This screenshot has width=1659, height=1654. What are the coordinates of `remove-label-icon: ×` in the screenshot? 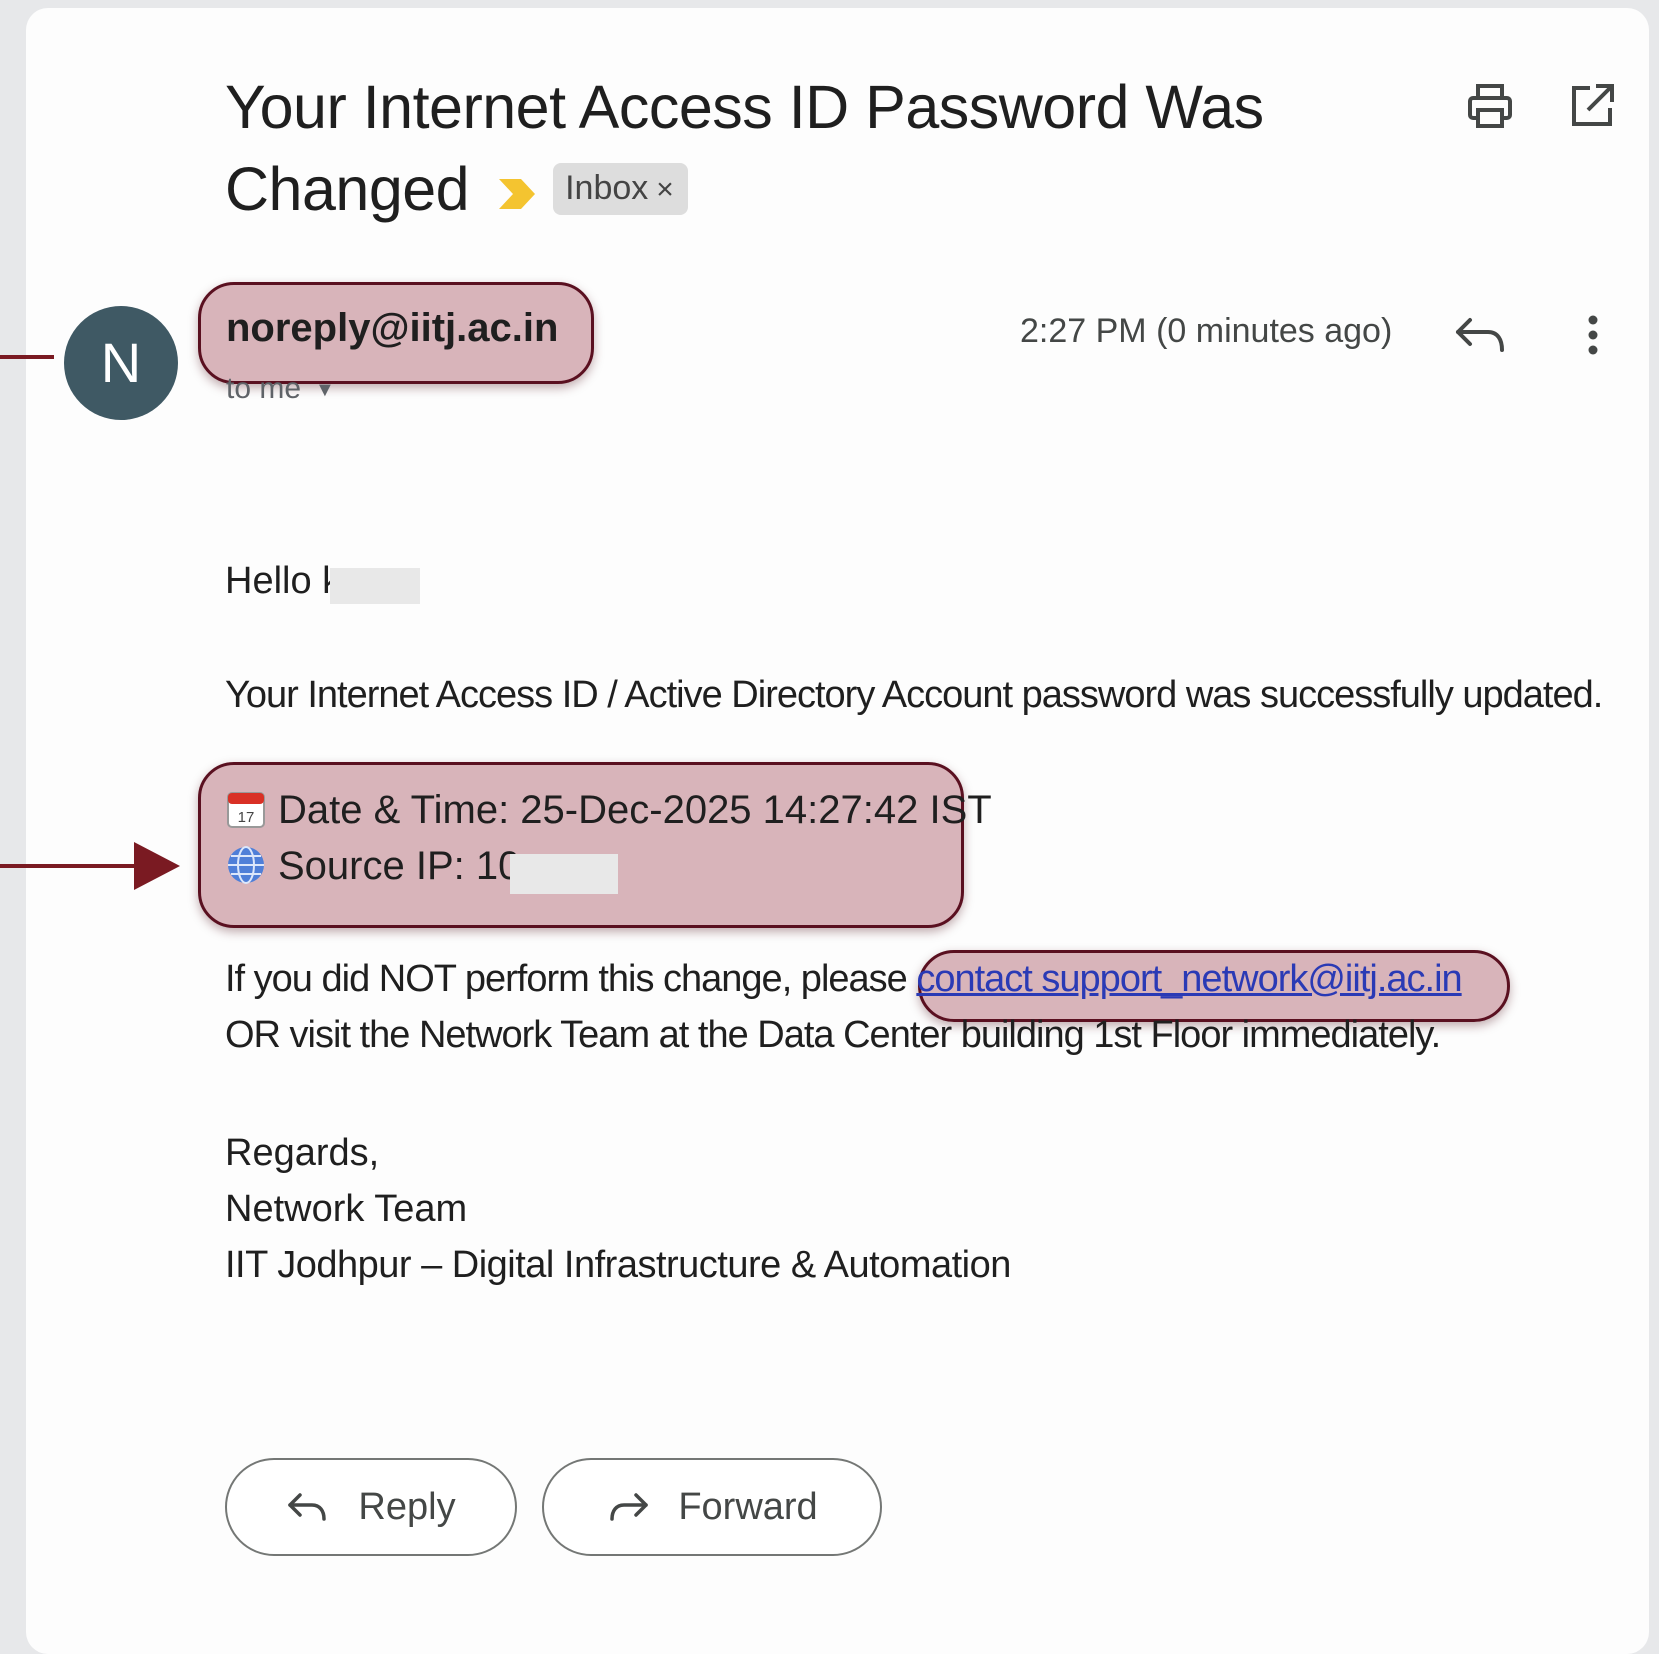 It's located at (665, 189).